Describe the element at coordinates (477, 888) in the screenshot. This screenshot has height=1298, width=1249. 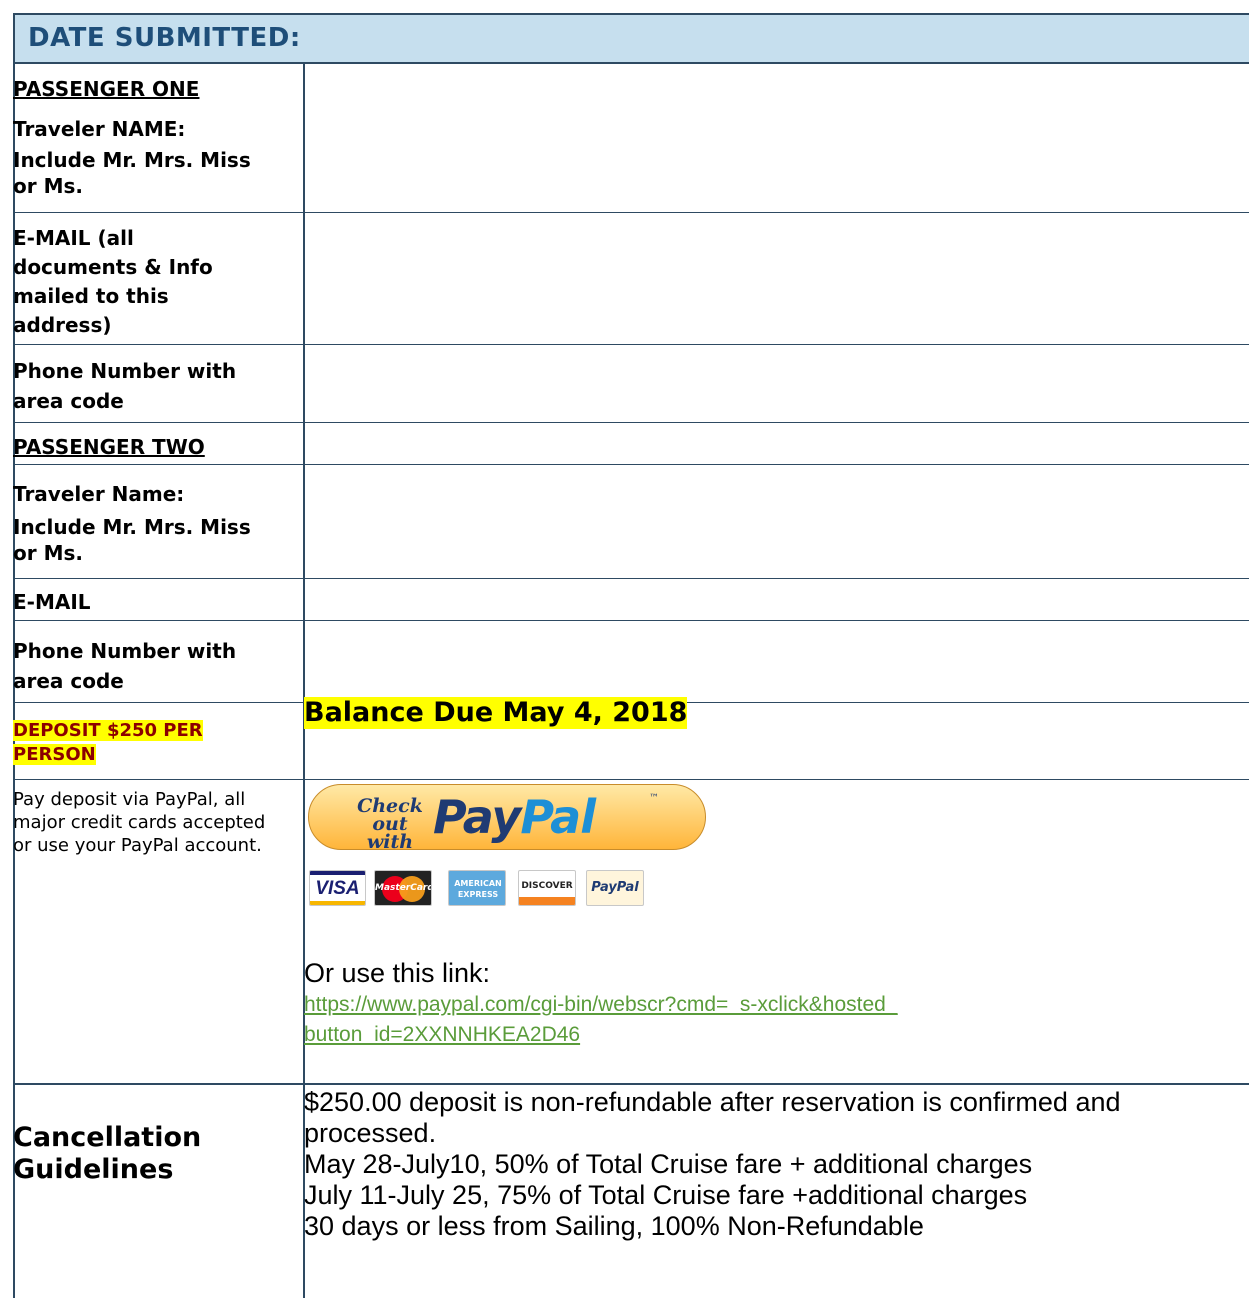
I see `american-express-icon: AMERICAN EXPRESS` at that location.